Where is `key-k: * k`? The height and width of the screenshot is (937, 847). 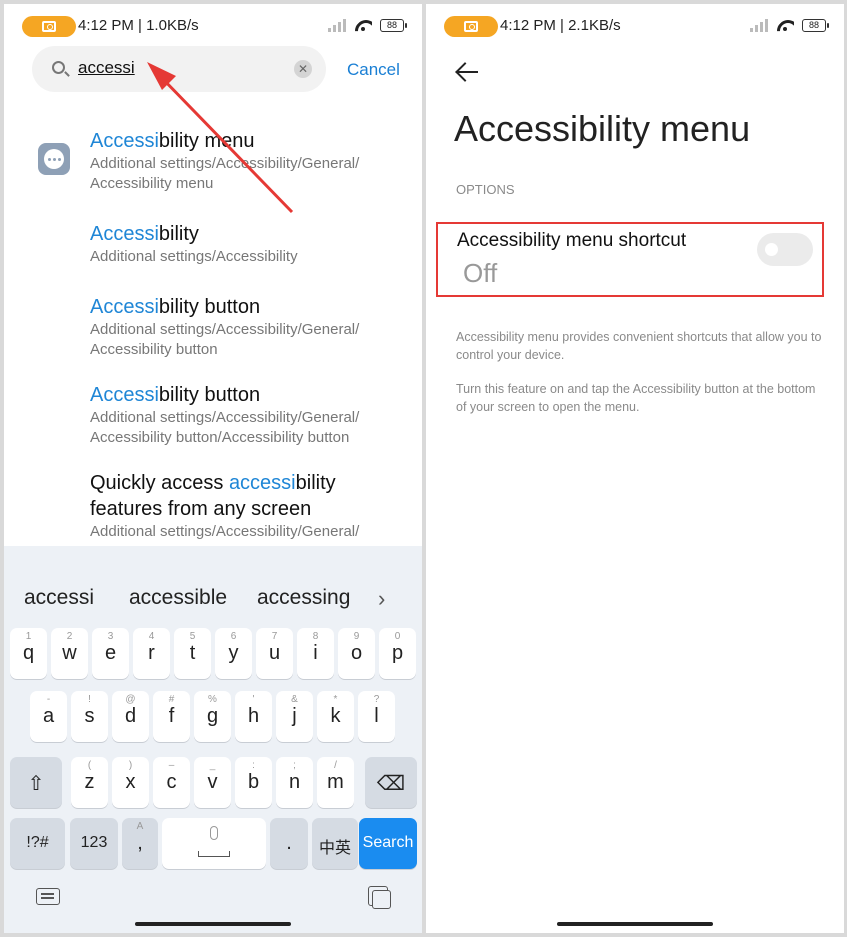
key-k: * k is located at coordinates (335, 716).